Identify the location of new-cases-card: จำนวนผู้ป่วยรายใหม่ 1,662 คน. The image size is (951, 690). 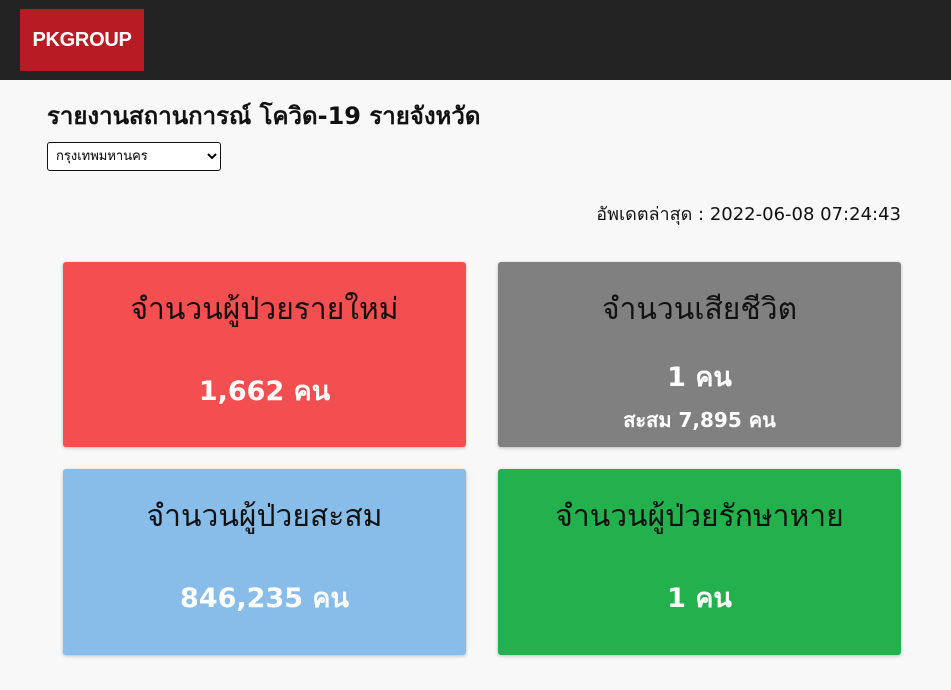
(264, 354).